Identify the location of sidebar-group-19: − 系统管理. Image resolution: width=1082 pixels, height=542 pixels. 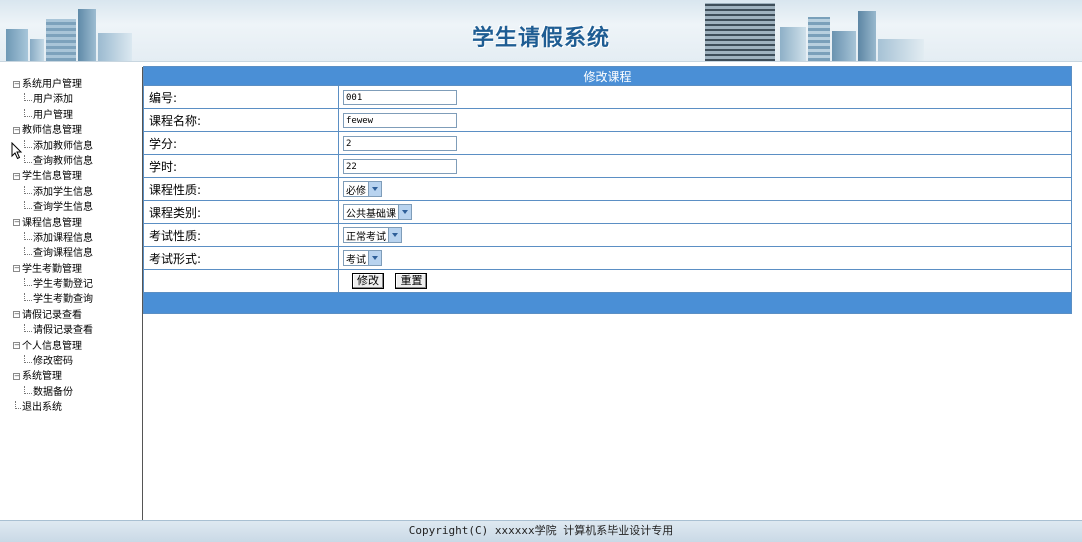
(77, 376).